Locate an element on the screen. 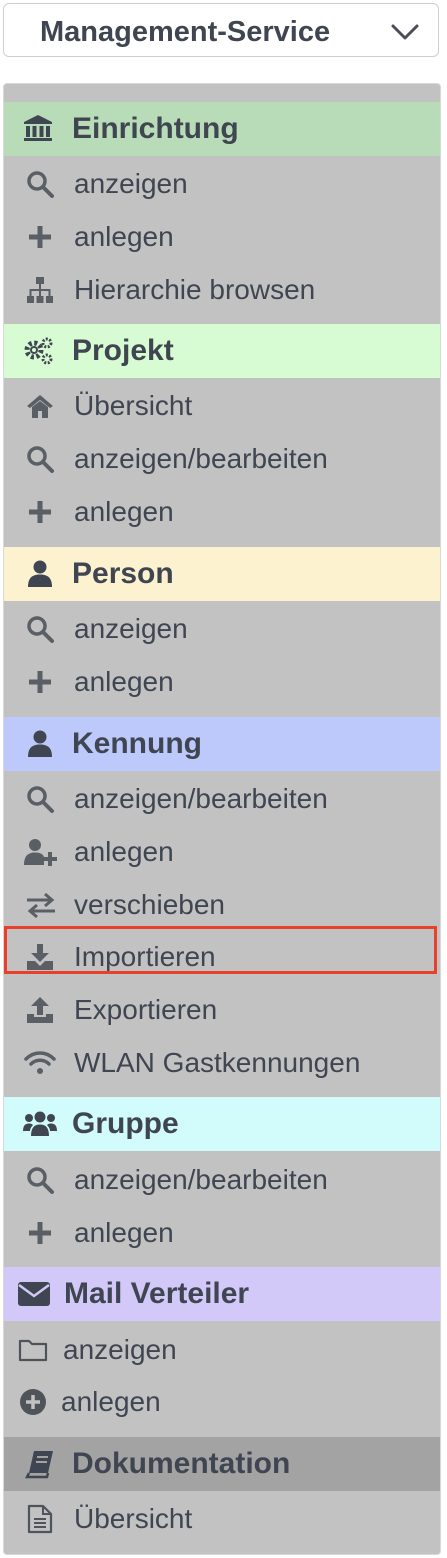 The height and width of the screenshot is (1558, 447). menu-item-verschieben: verschieben is located at coordinates (222, 905).